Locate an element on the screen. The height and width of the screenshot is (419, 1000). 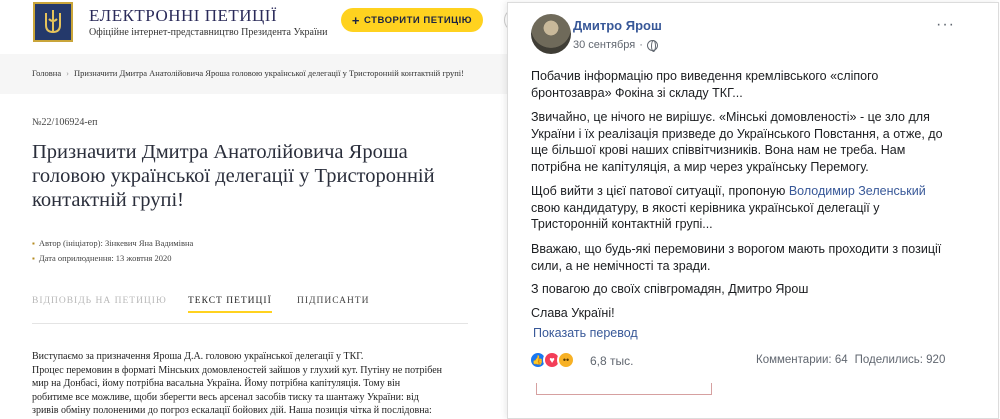
post-date-text: 30 сентября is located at coordinates (604, 45).